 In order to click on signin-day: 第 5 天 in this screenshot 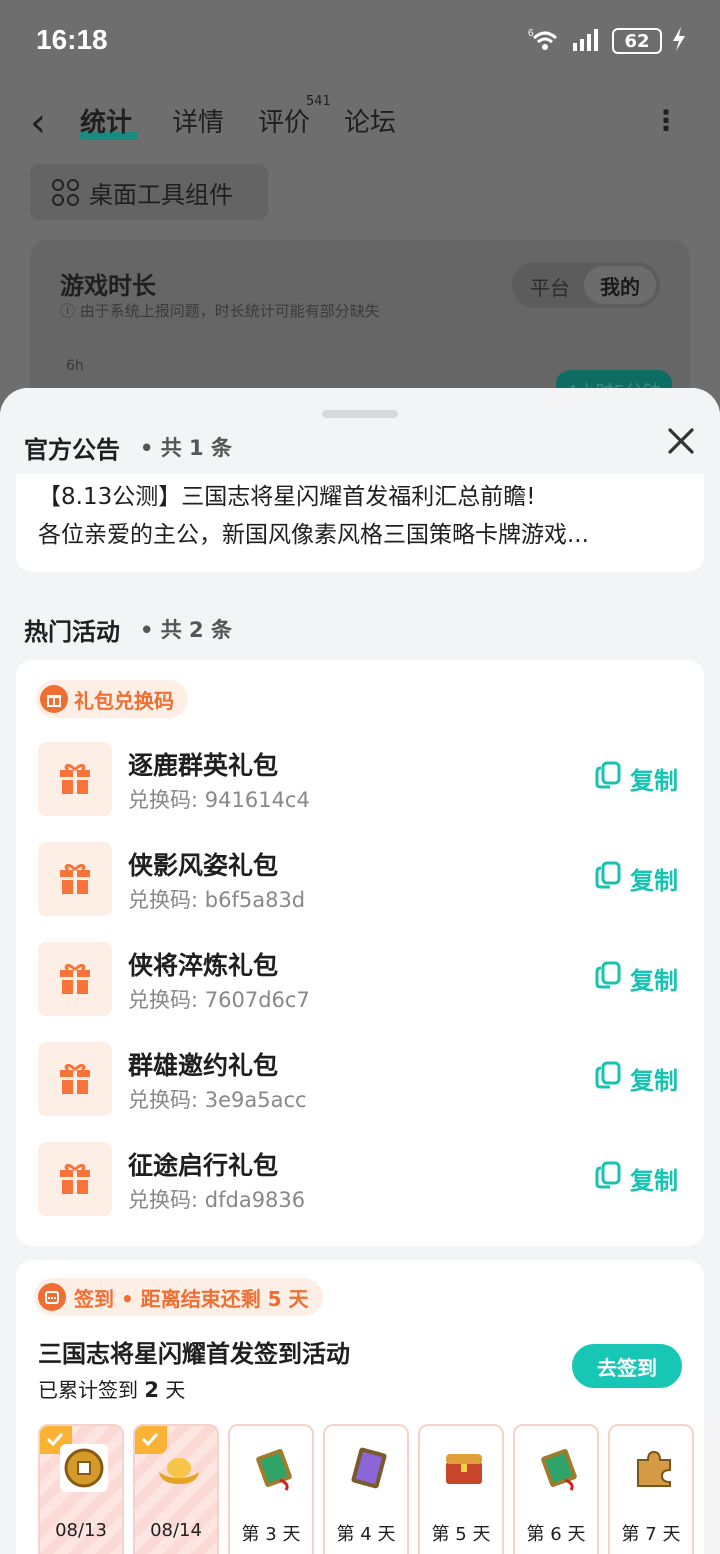, I will do `click(461, 1489)`.